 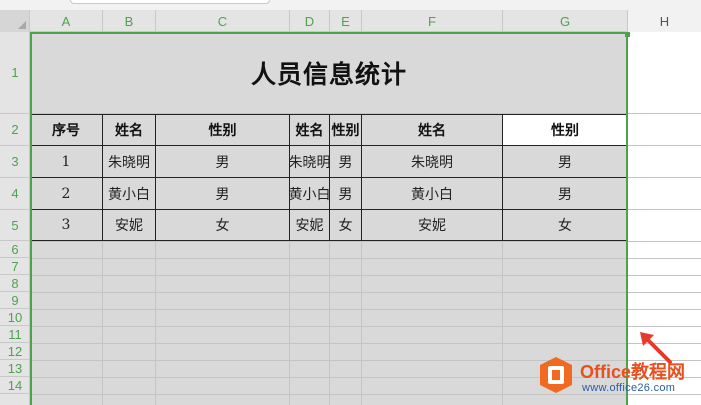 I want to click on watermark-logo: Office教程网 www.office26.com, so click(x=618, y=378).